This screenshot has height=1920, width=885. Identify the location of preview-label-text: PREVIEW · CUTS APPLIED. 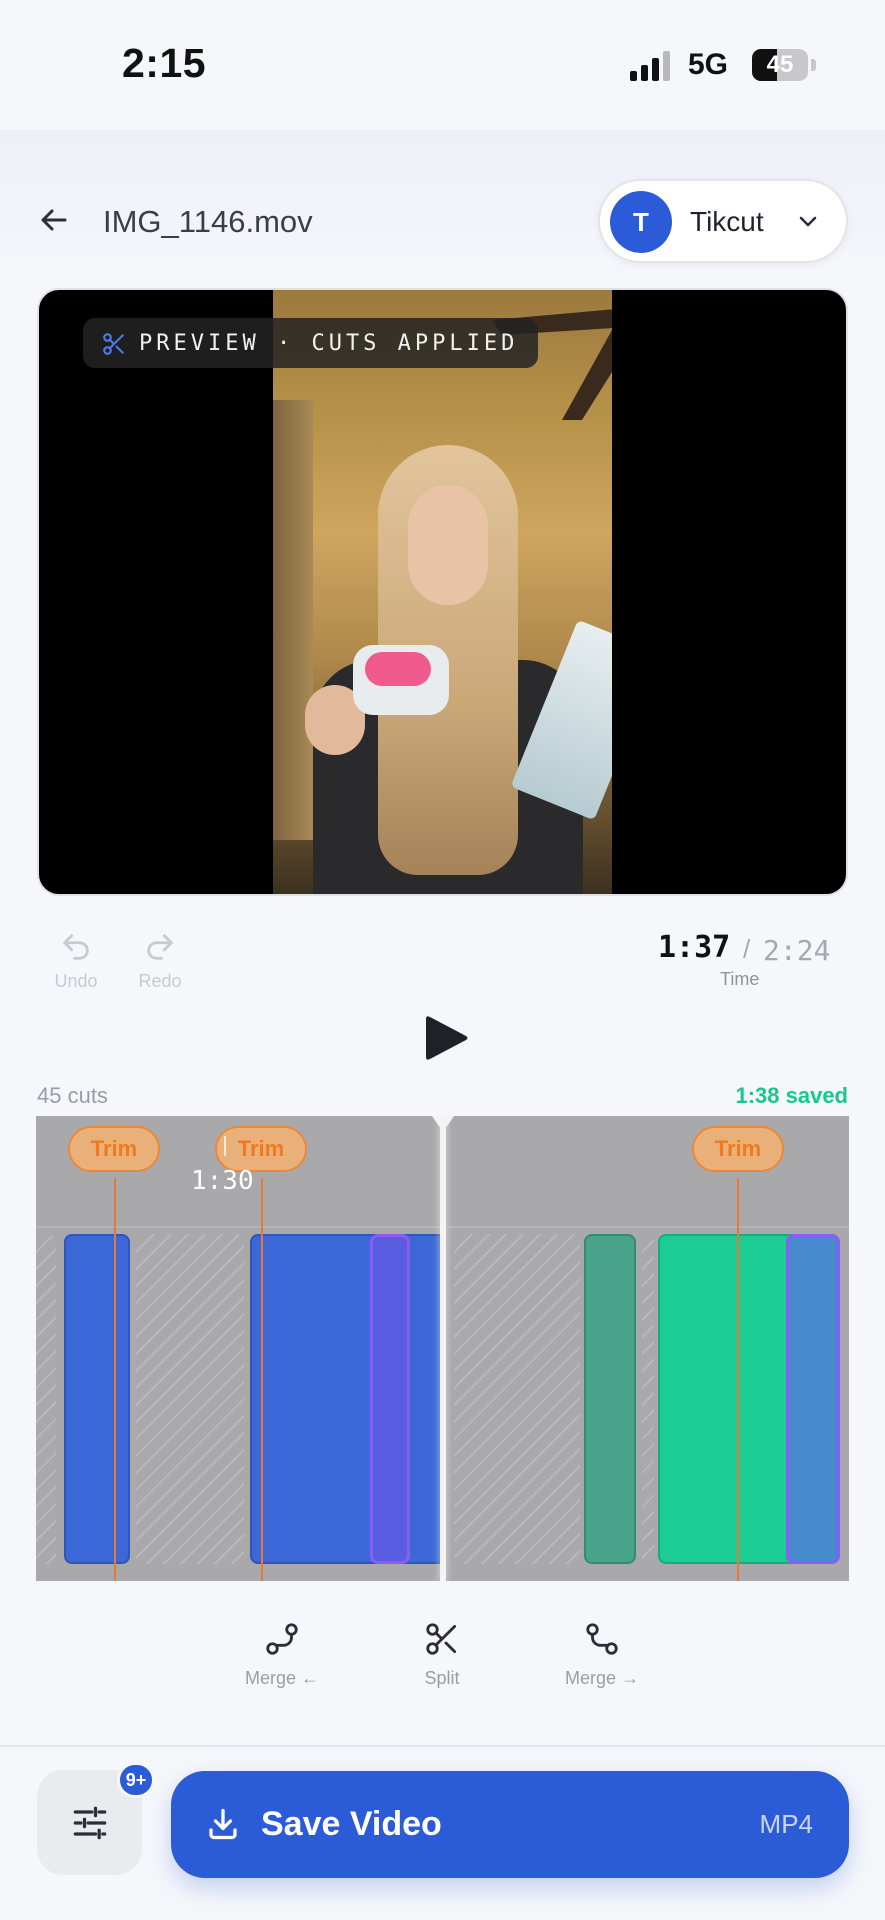
(329, 343).